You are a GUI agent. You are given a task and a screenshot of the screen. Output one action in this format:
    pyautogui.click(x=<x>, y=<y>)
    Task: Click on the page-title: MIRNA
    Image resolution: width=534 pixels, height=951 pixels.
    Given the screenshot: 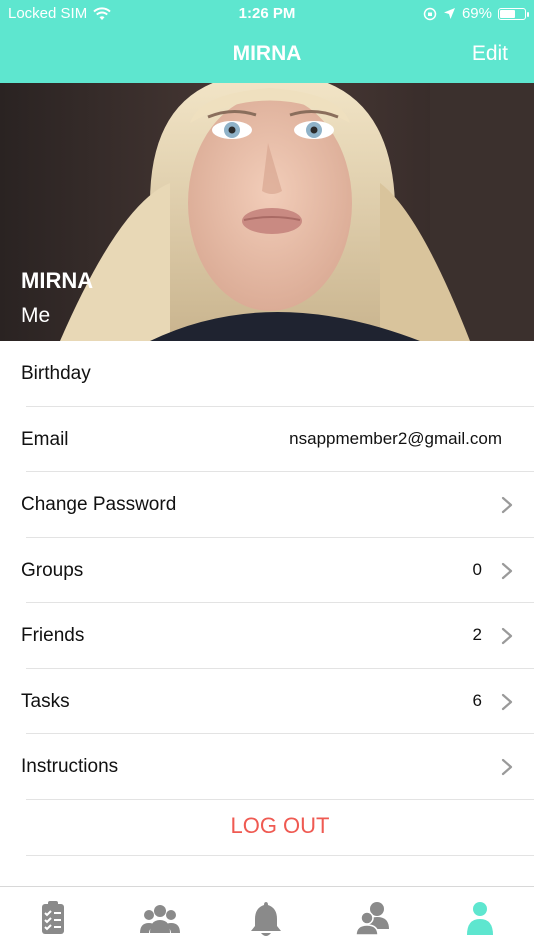 What is the action you would take?
    pyautogui.click(x=267, y=53)
    